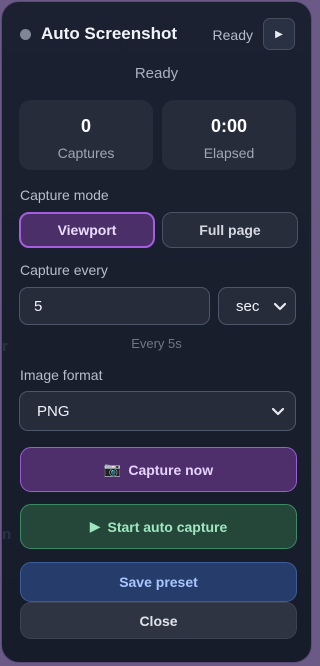 Image resolution: width=320 pixels, height=666 pixels. I want to click on interval-hint: Every 5s, so click(156, 343).